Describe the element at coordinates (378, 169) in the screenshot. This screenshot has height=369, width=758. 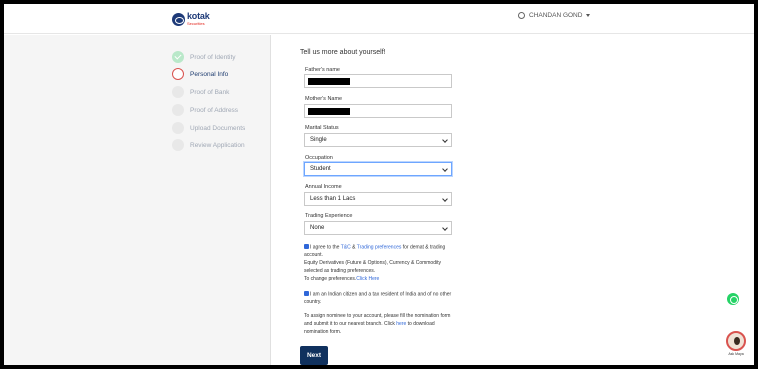
I see `occupation-select: Student` at that location.